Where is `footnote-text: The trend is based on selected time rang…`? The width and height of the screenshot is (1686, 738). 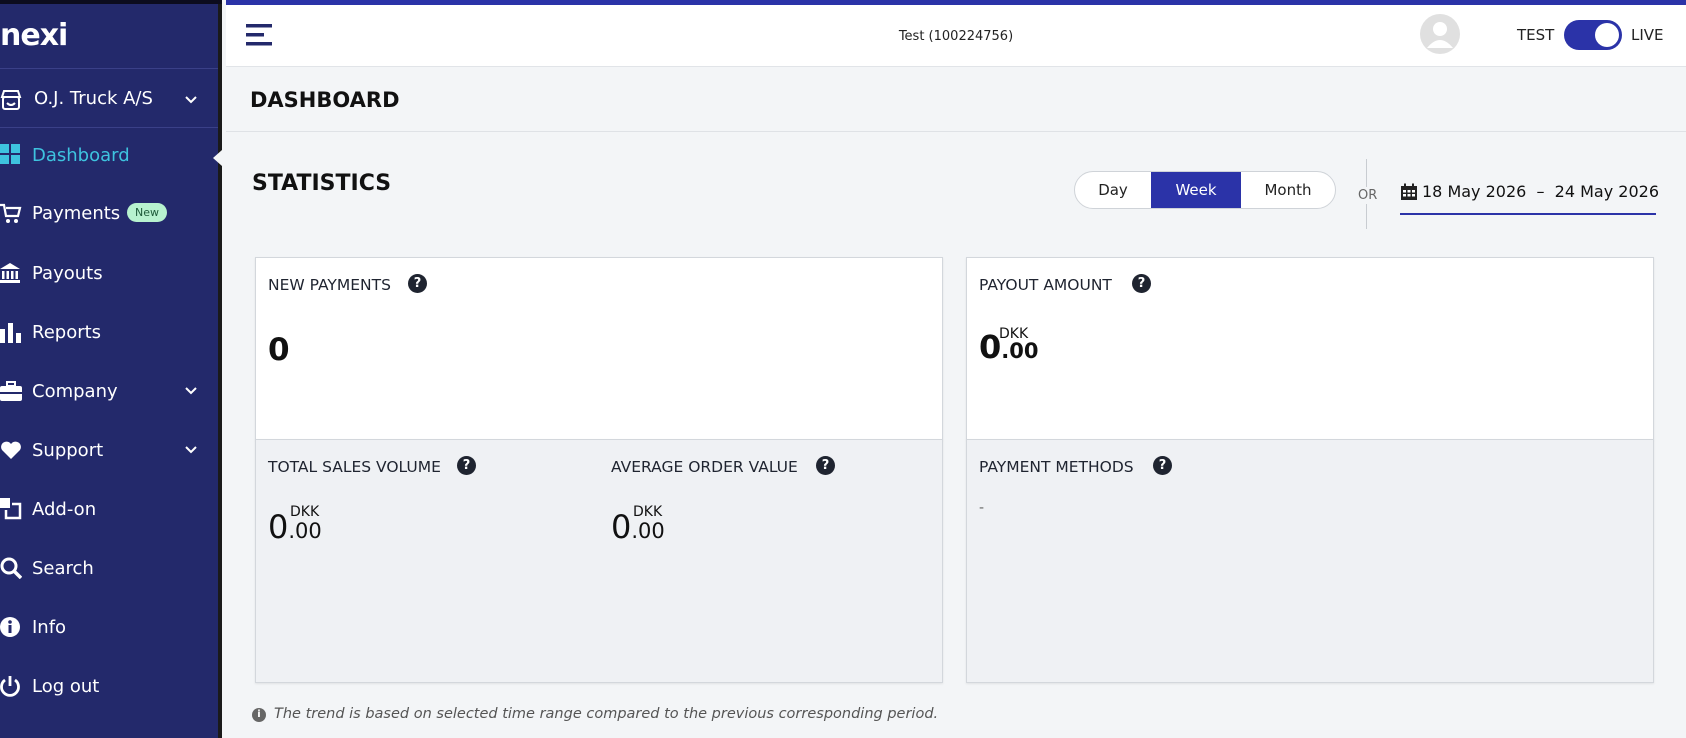 footnote-text: The trend is based on selected time rang… is located at coordinates (606, 714).